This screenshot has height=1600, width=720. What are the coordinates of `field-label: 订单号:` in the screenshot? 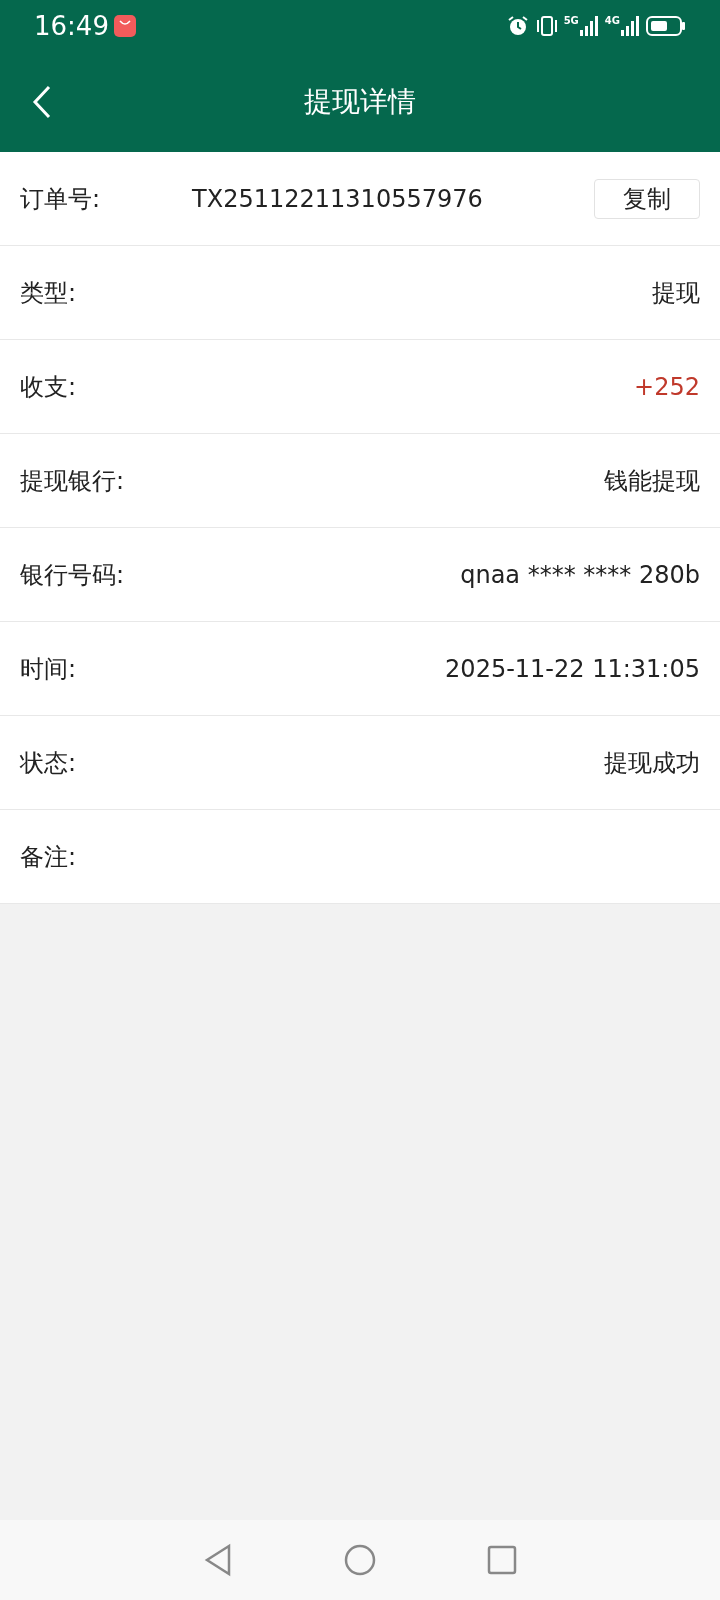 It's located at (60, 199).